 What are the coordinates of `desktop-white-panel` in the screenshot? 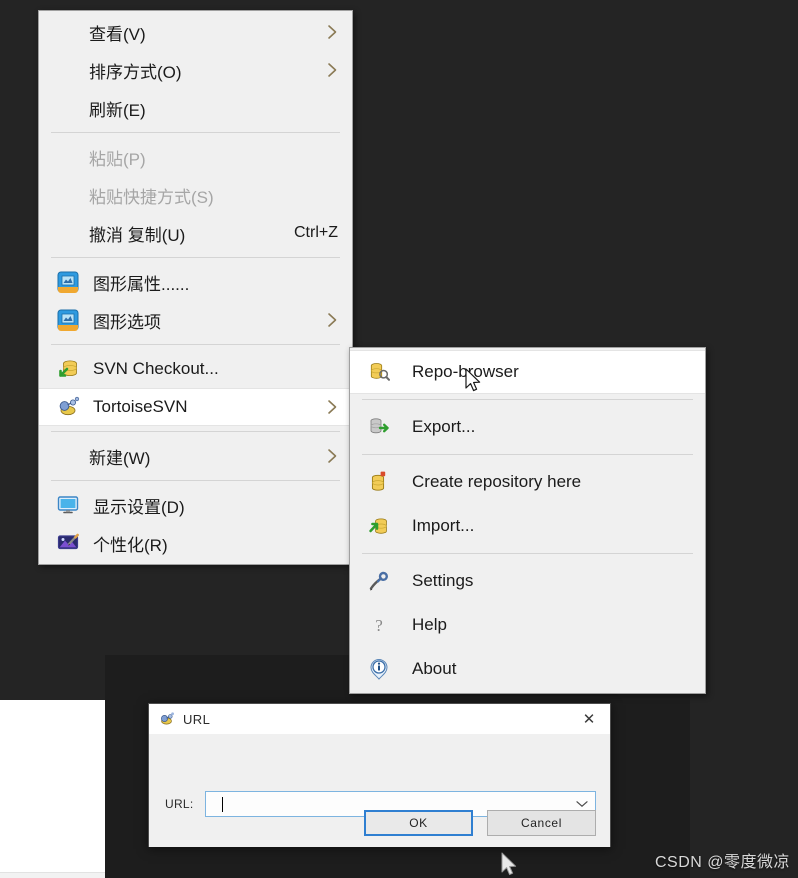 It's located at (52, 786).